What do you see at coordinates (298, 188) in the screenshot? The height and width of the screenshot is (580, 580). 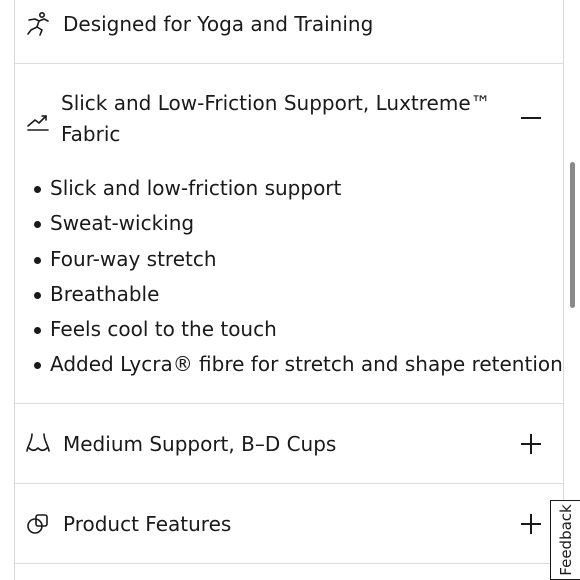 I see `feature-item: Slick and low-friction support` at bounding box center [298, 188].